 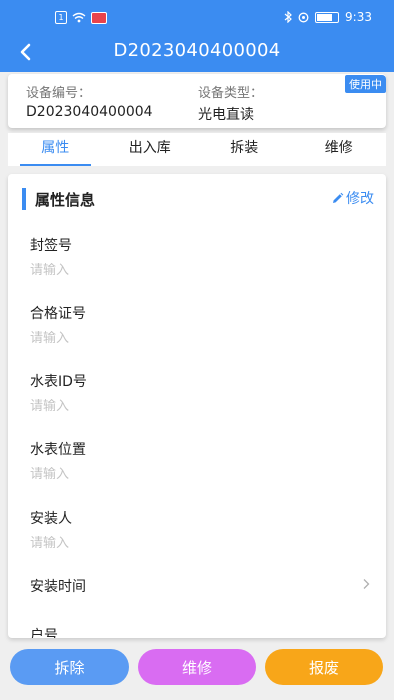 I want to click on certificate-no-input, so click(x=180, y=338).